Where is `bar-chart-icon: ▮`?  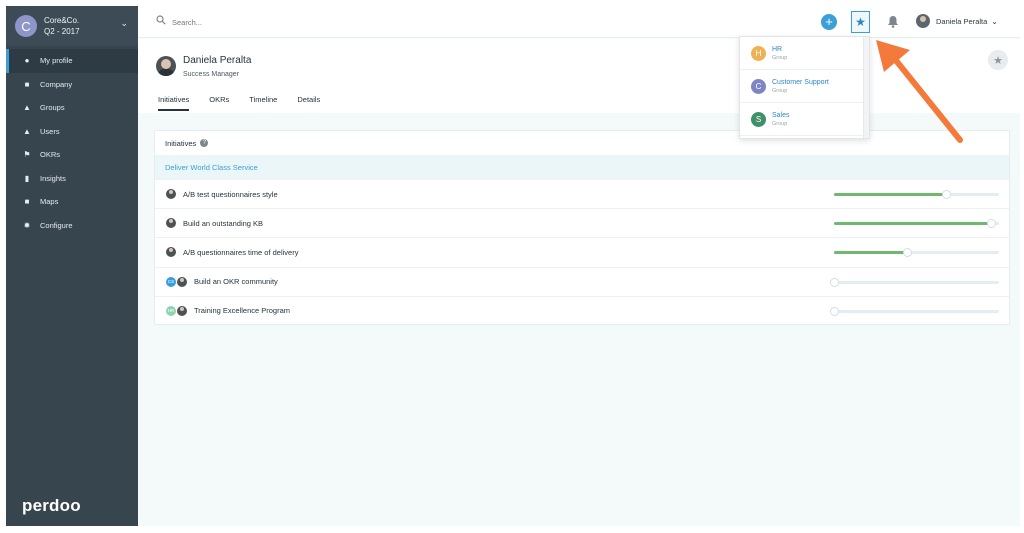 bar-chart-icon: ▮ is located at coordinates (27, 178).